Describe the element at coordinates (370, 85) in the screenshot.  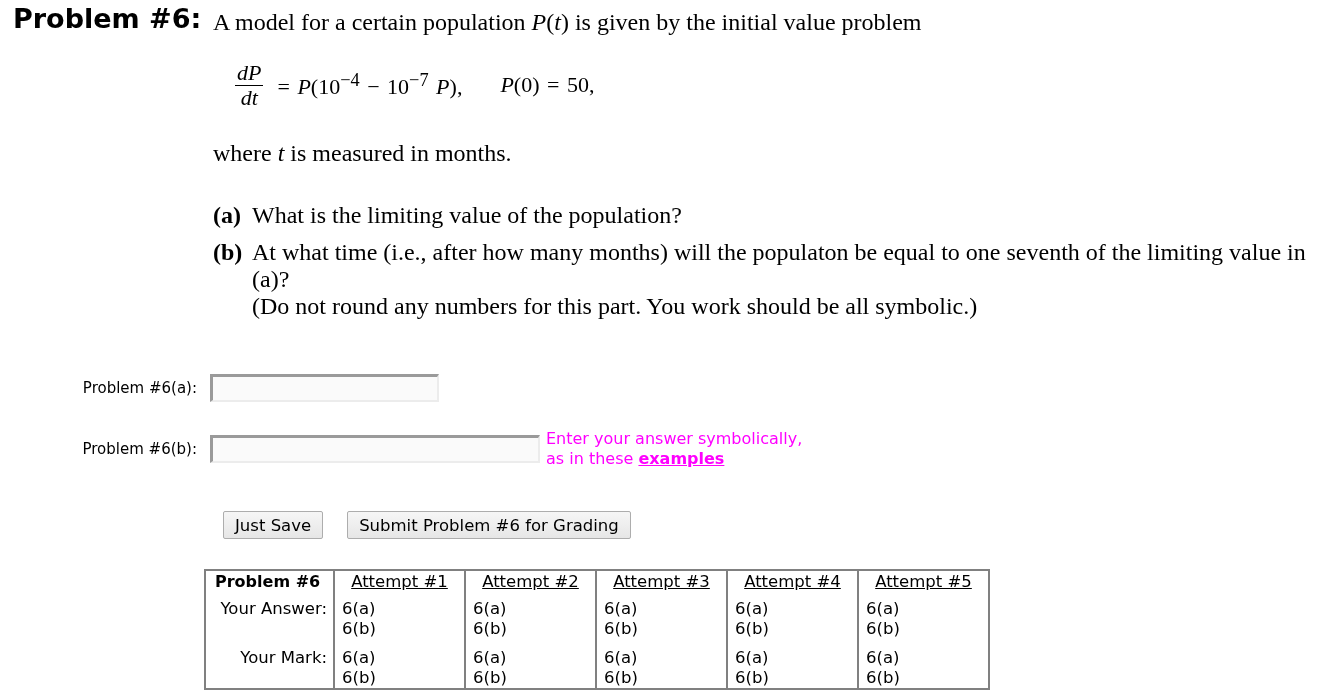
I see `equation-text: = P(10$^{−4}$ − 10$^{−7}$ P),` at that location.